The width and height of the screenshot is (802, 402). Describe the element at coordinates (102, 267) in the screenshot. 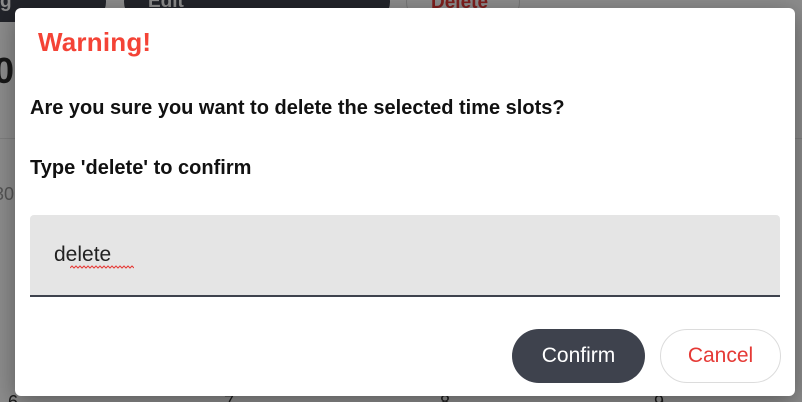

I see `spellcheck-underline` at that location.